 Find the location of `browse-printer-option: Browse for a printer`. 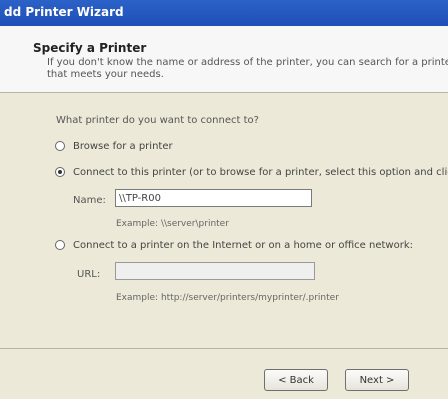

browse-printer-option: Browse for a printer is located at coordinates (114, 146).